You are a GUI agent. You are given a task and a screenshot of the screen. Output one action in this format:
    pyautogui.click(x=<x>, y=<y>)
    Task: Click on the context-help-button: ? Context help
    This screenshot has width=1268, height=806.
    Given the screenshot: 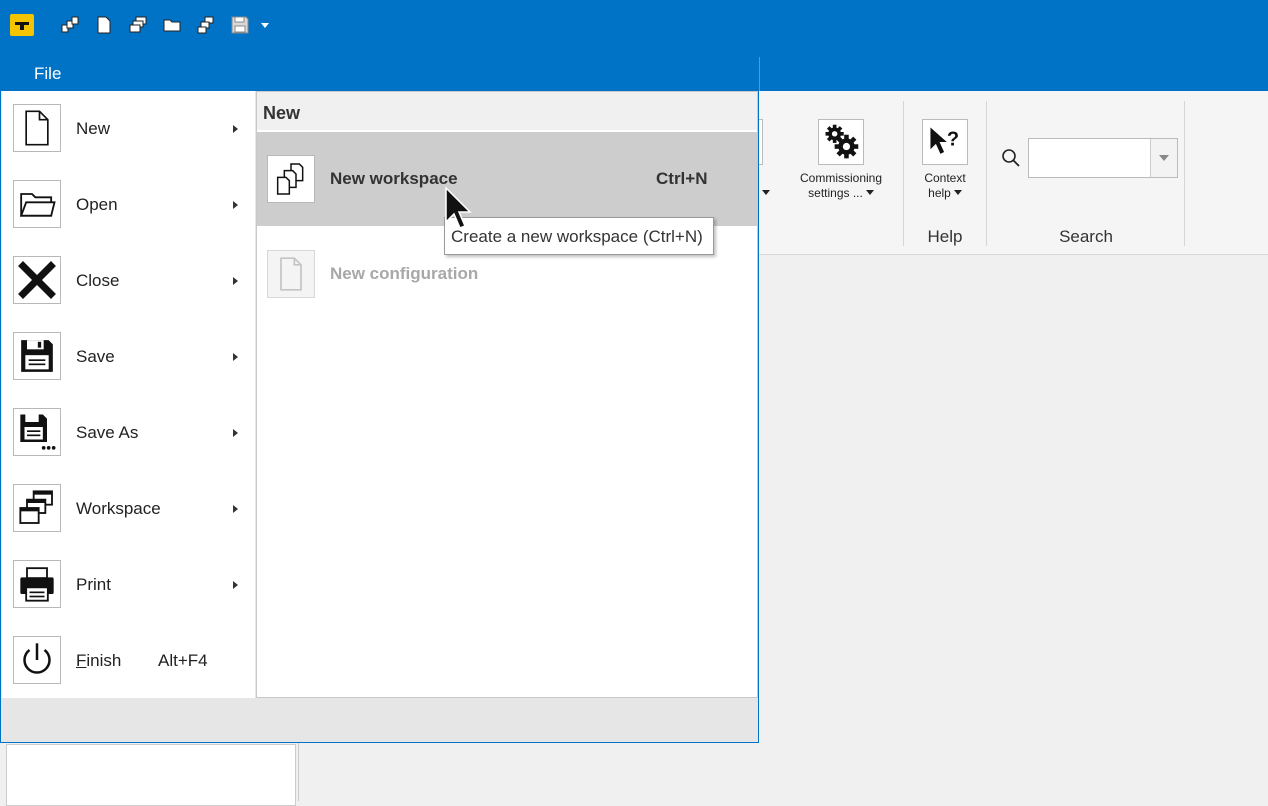 What is the action you would take?
    pyautogui.click(x=945, y=160)
    